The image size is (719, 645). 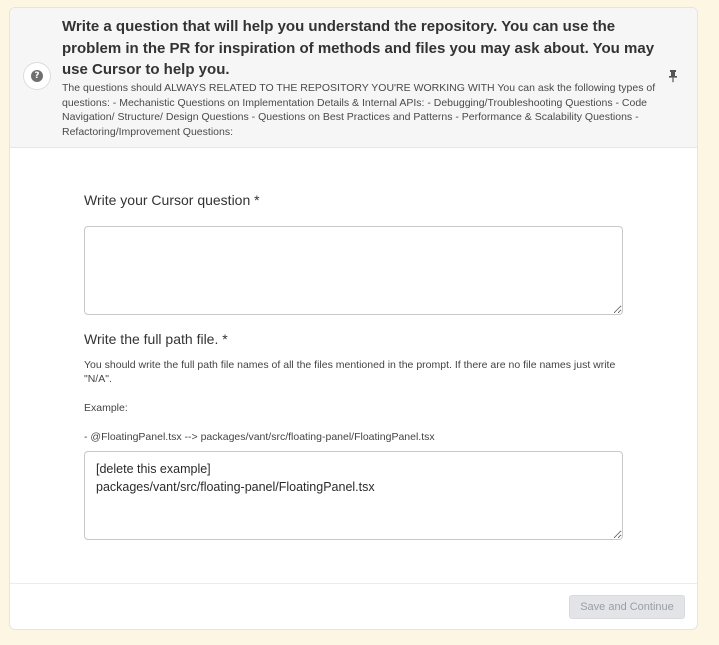 I want to click on question-circle-icon: ?, so click(x=37, y=76).